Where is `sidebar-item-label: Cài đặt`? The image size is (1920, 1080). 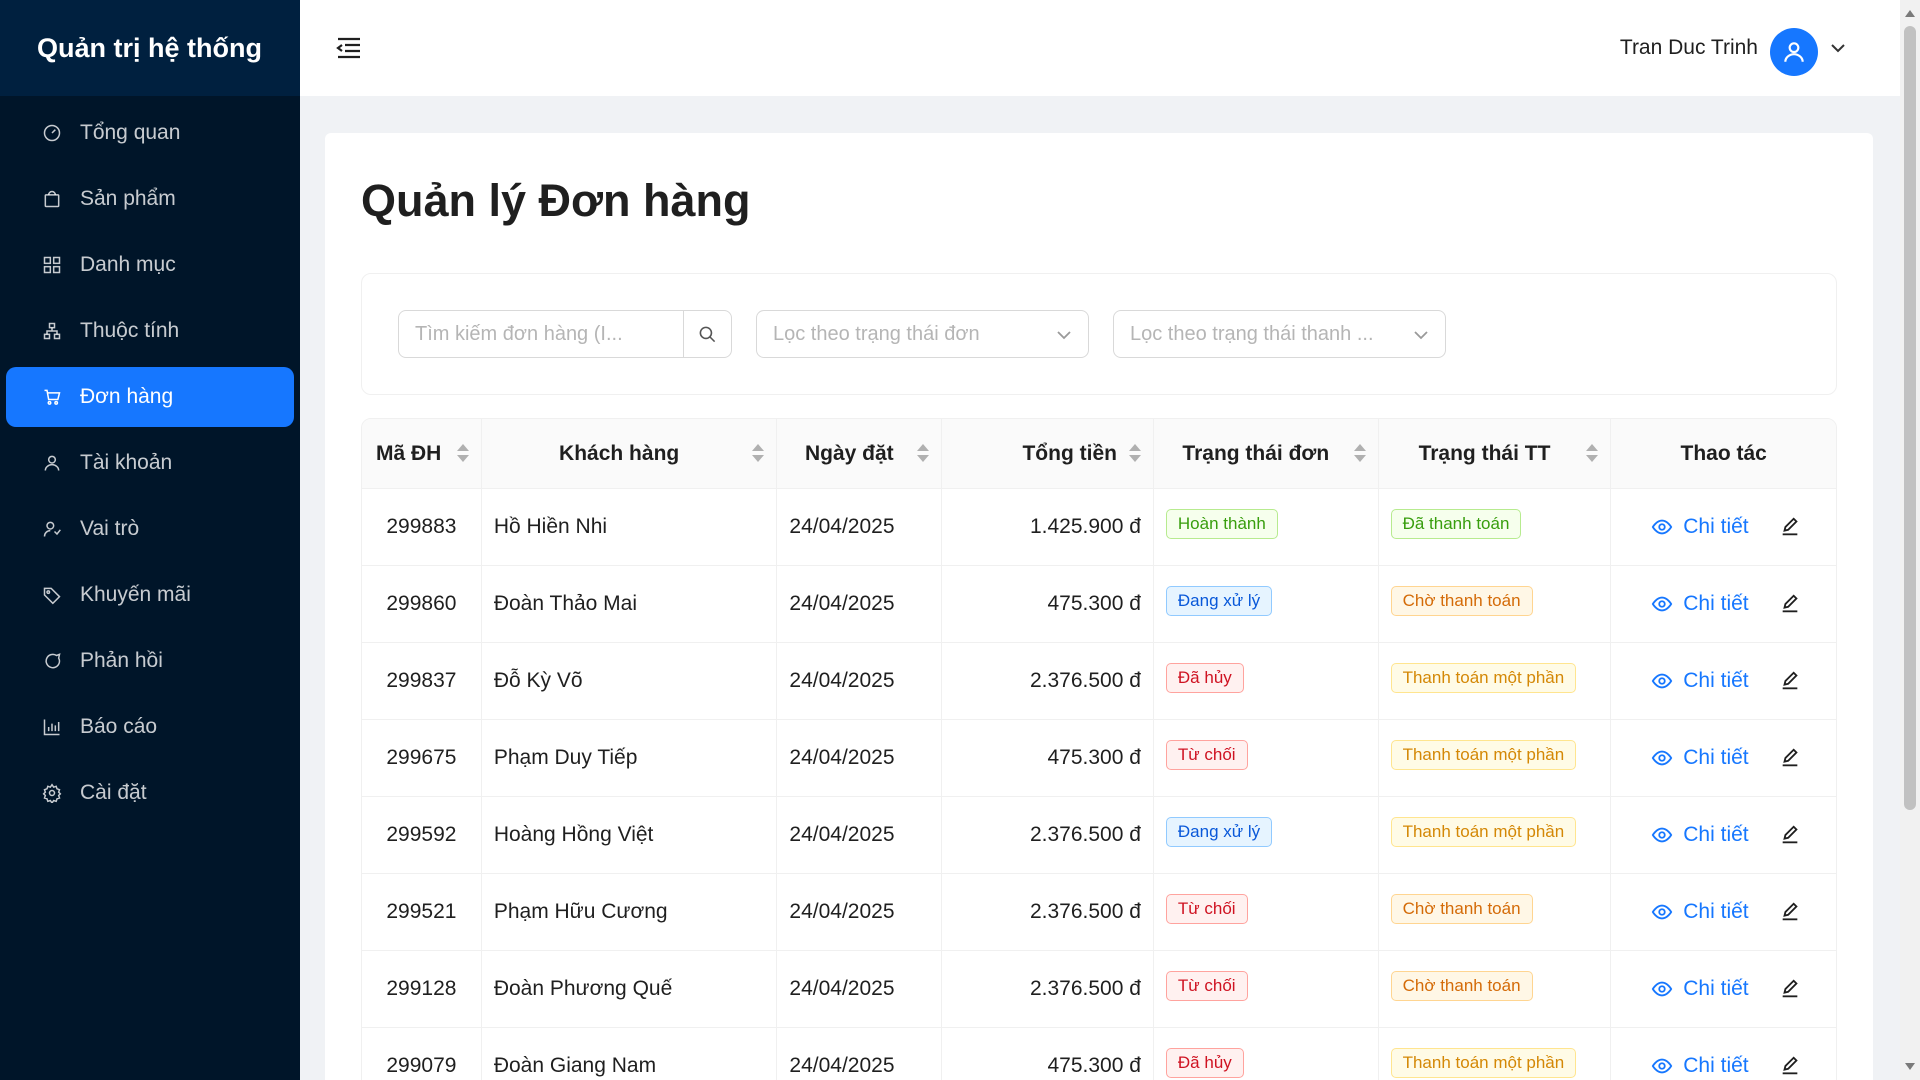
sidebar-item-label: Cài đặt is located at coordinates (113, 792).